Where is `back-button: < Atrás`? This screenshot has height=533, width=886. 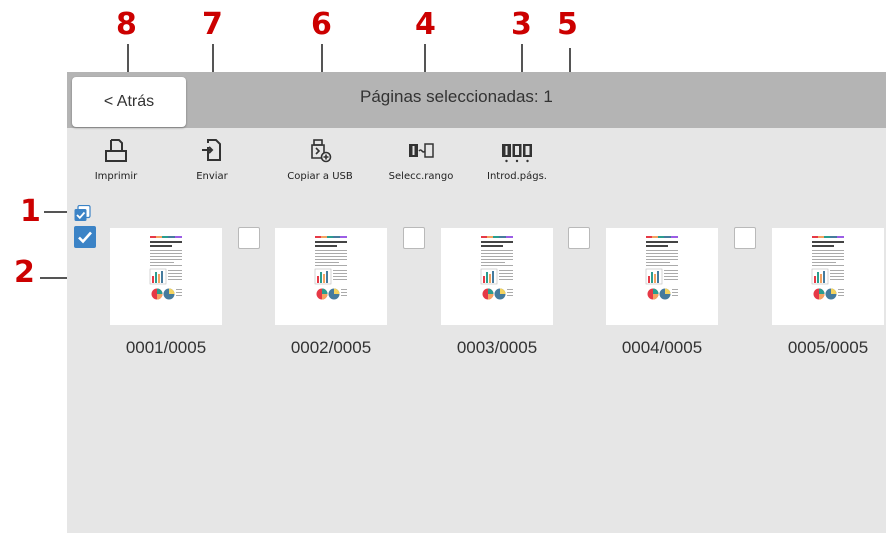
back-button: < Atrás is located at coordinates (129, 102).